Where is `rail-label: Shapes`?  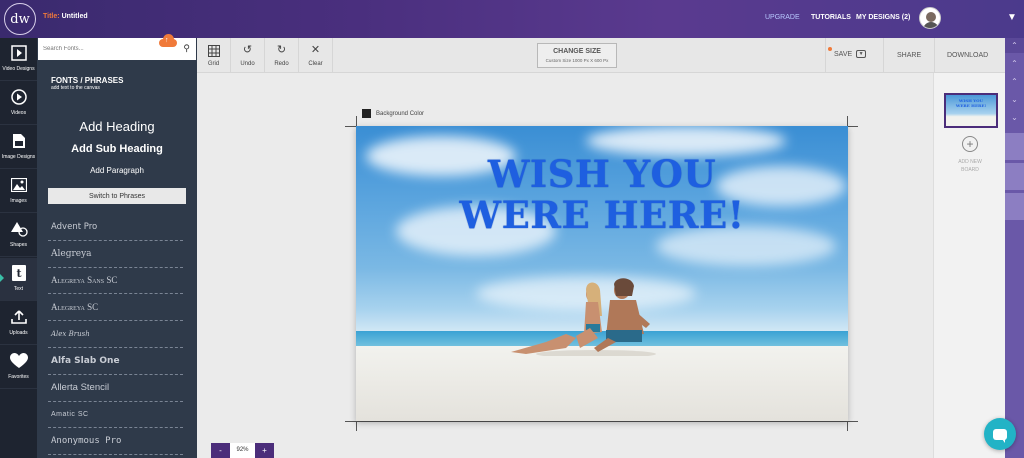
rail-label: Shapes is located at coordinates (18, 245).